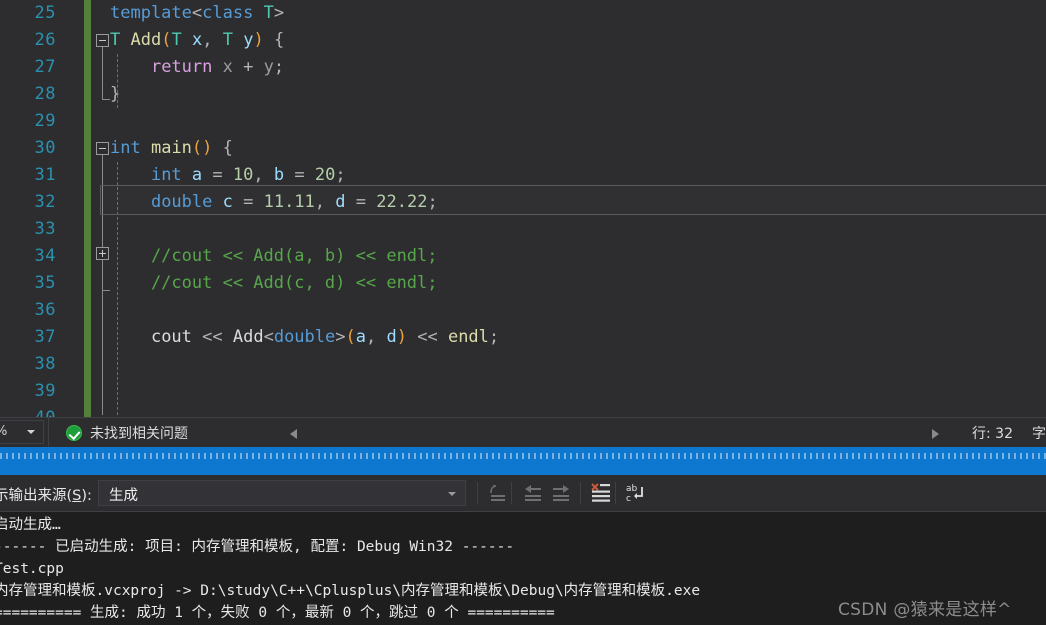 The image size is (1046, 625). I want to click on line-number: 31, so click(45, 175).